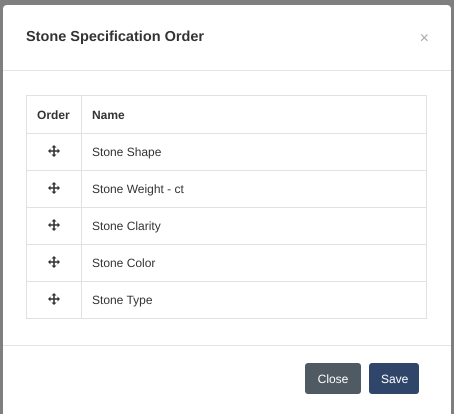  What do you see at coordinates (254, 300) in the screenshot?
I see `table-cell: Stone Type` at bounding box center [254, 300].